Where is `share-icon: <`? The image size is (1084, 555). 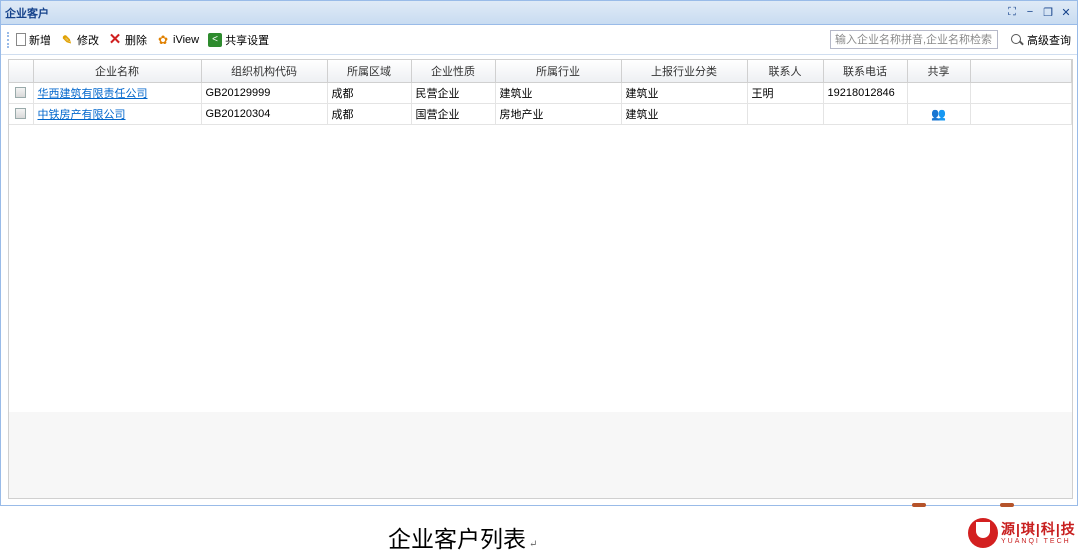 share-icon: < is located at coordinates (215, 39).